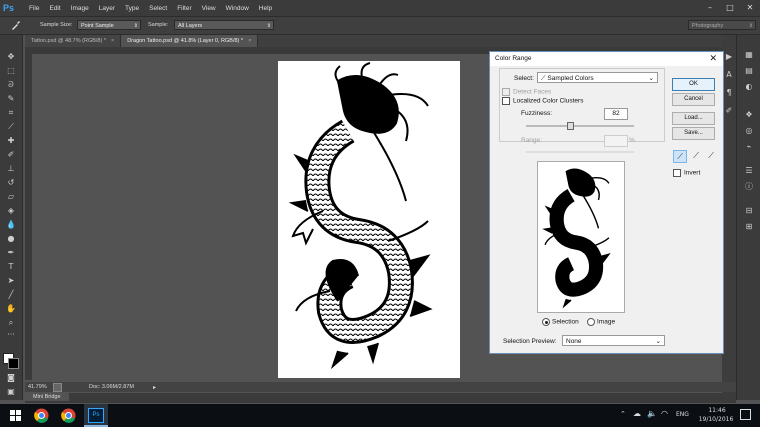  Describe the element at coordinates (11, 85) in the screenshot. I see `lasso-tool-icon: ᘐ` at that location.